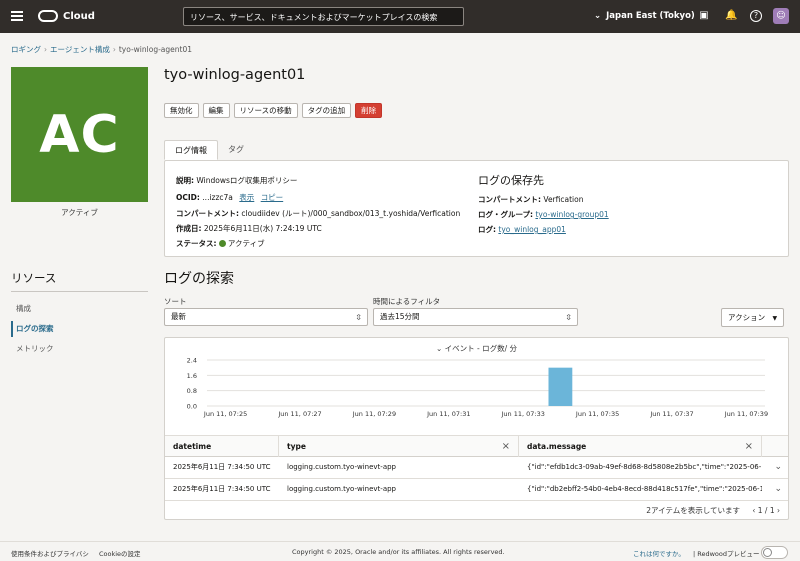 Image resolution: width=800 pixels, height=561 pixels. I want to click on sort-label: ソート, so click(175, 301).